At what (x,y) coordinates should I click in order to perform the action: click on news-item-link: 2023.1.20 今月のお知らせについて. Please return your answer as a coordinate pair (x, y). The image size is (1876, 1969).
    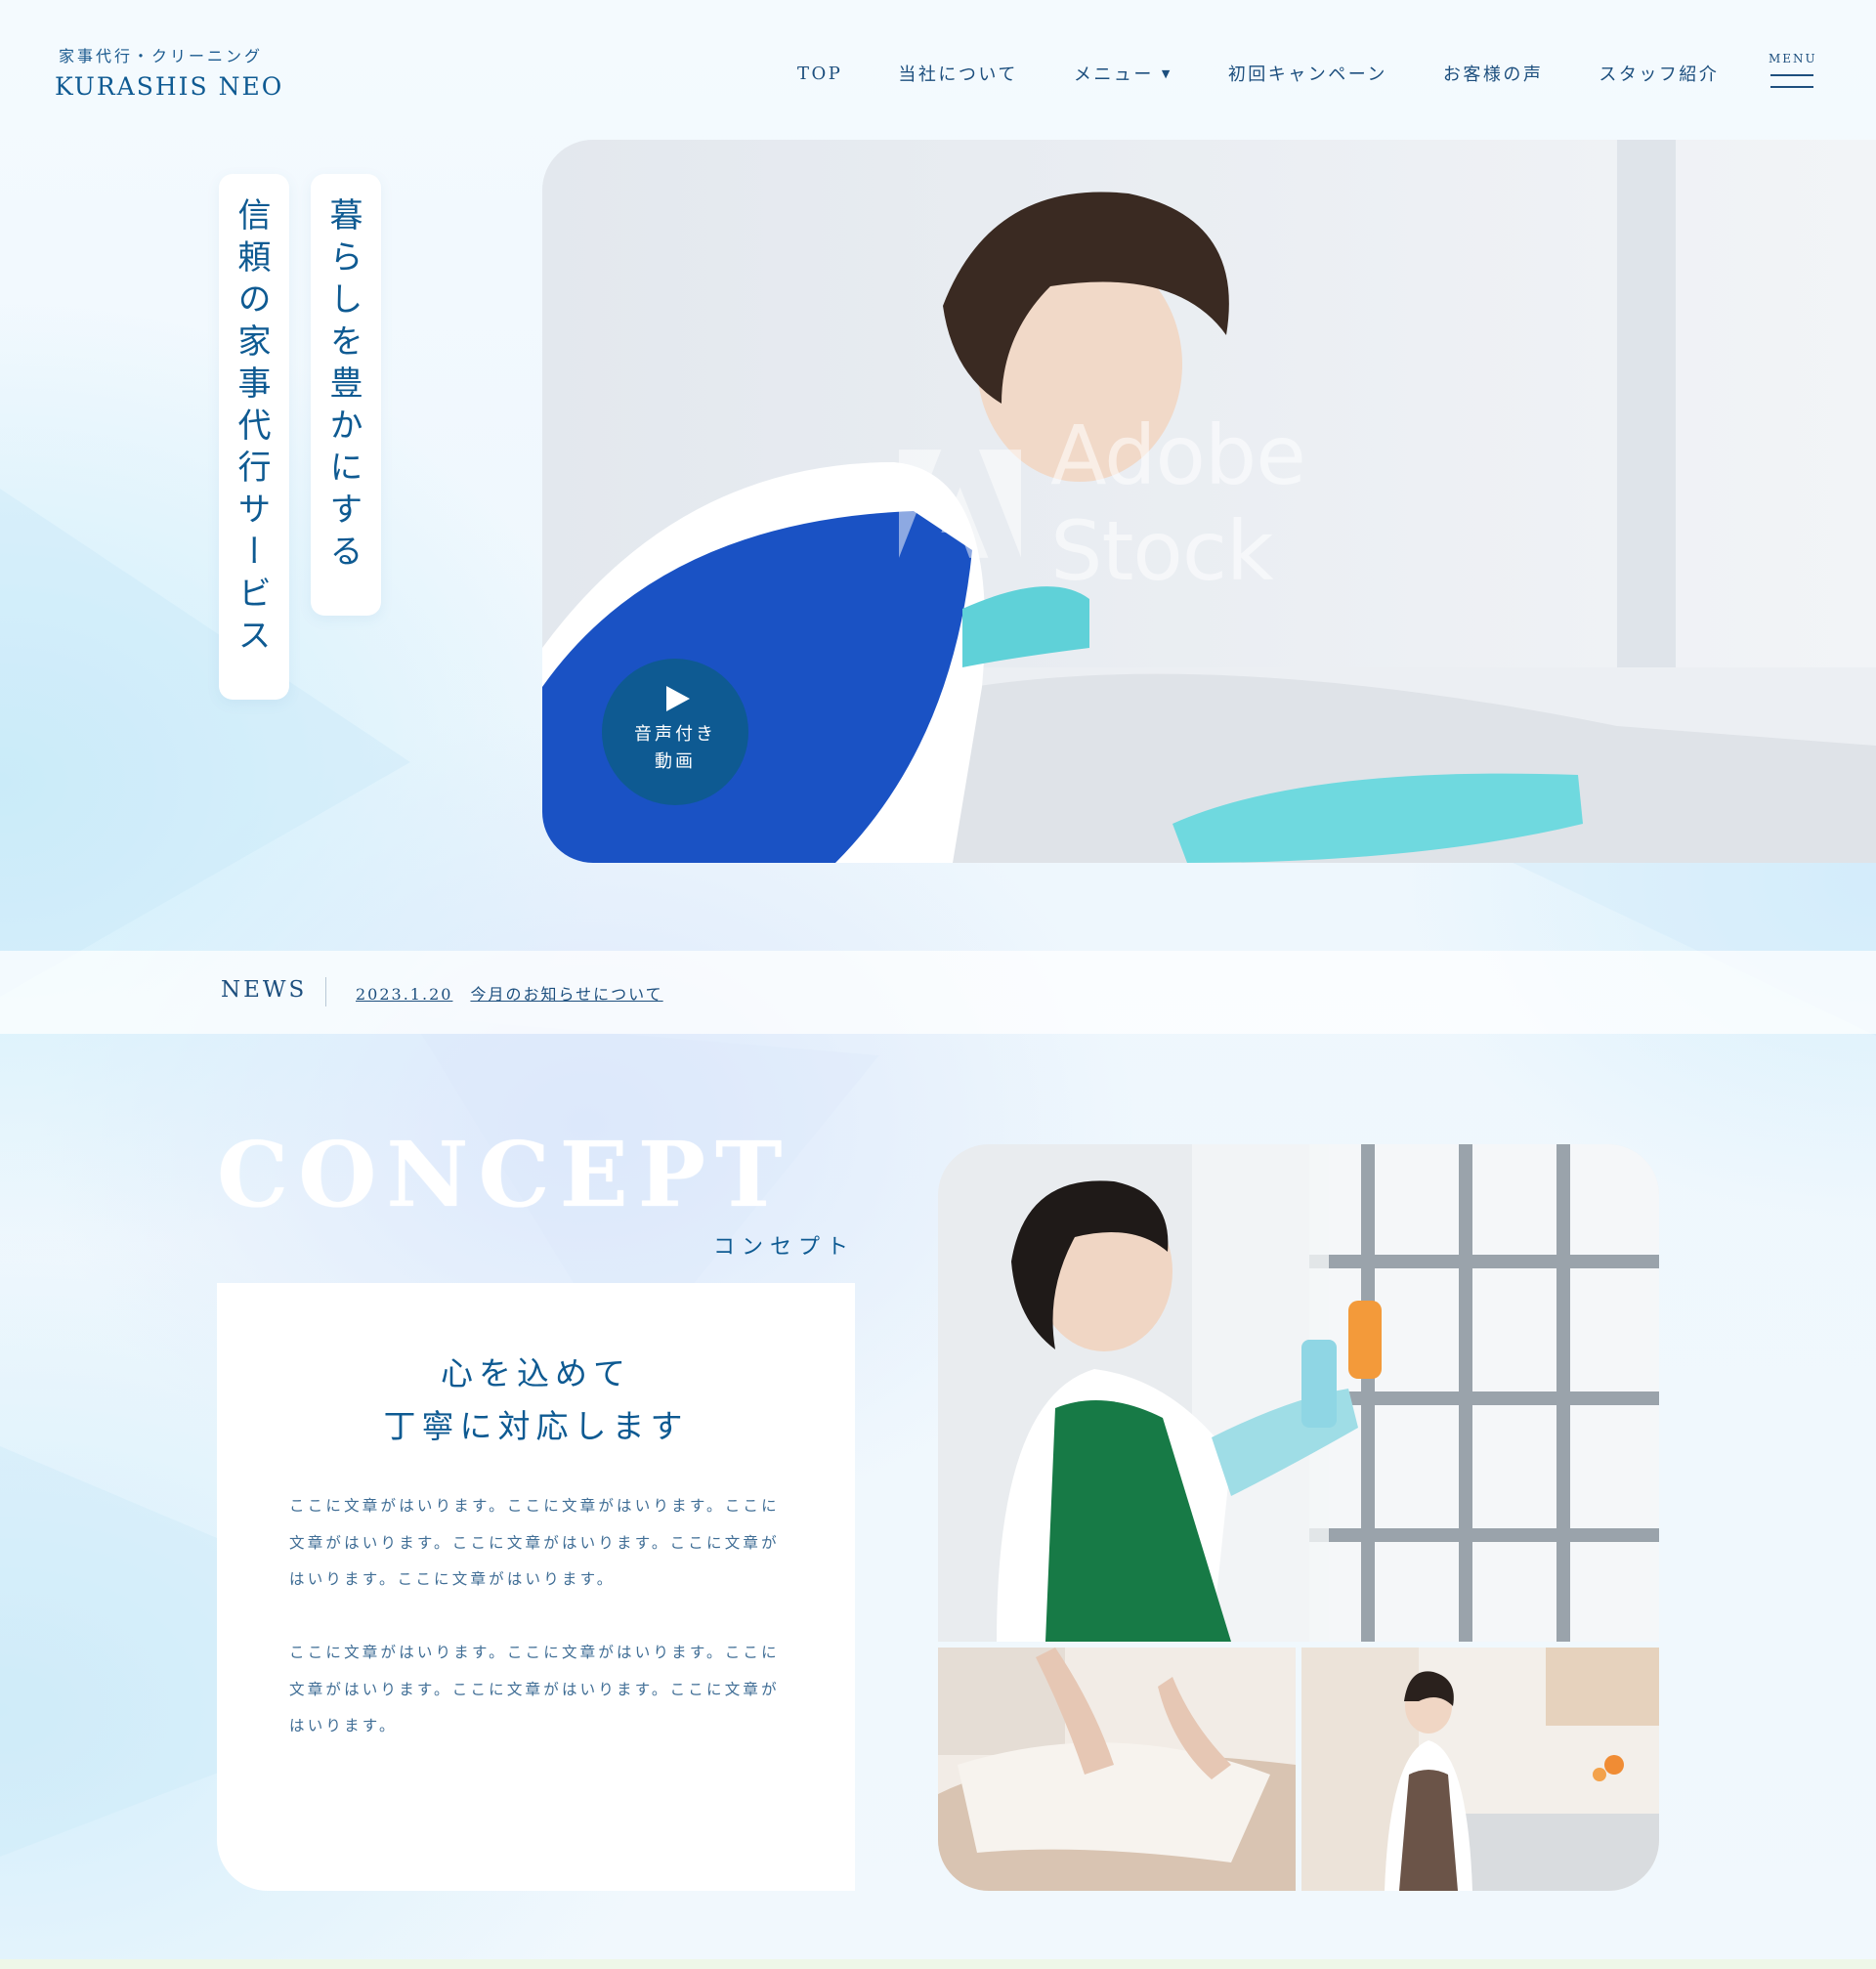
    Looking at the image, I should click on (510, 993).